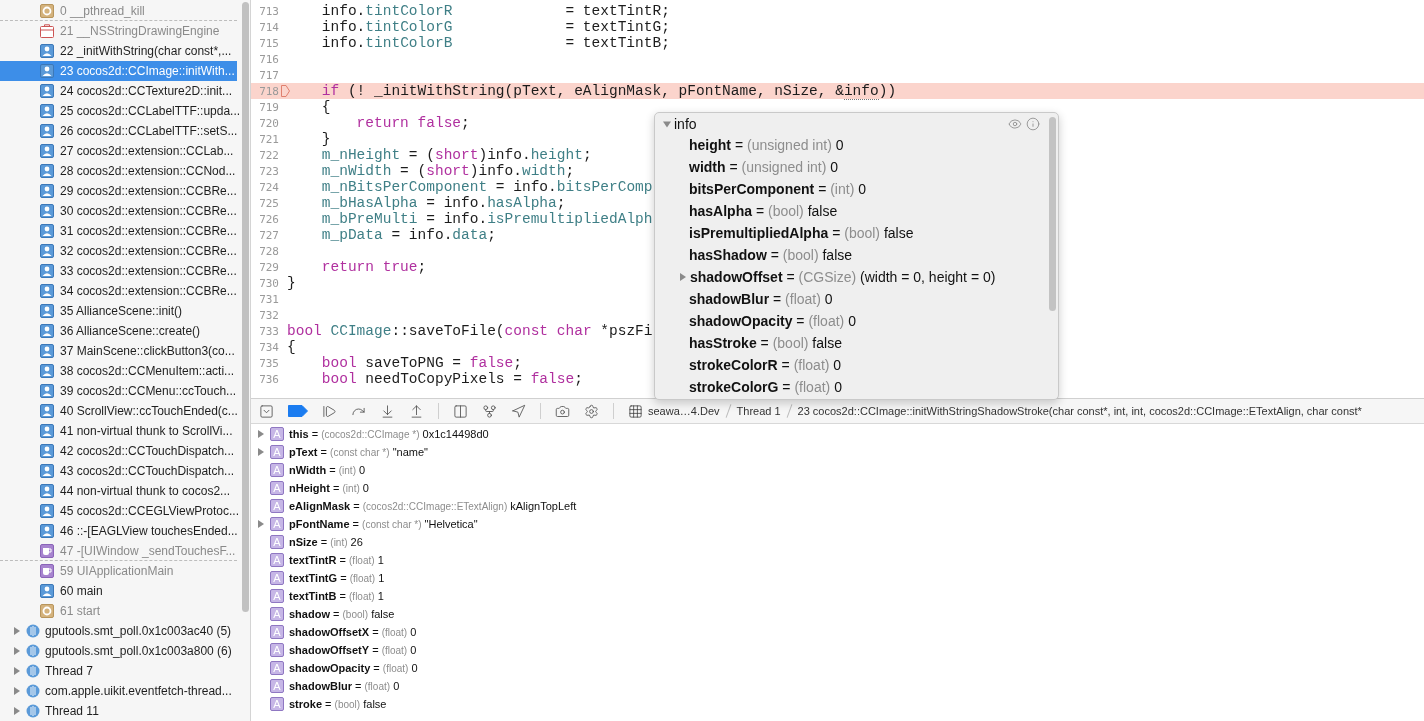 The width and height of the screenshot is (1424, 721). I want to click on code-line: m_pData = info.data;, so click(408, 235).